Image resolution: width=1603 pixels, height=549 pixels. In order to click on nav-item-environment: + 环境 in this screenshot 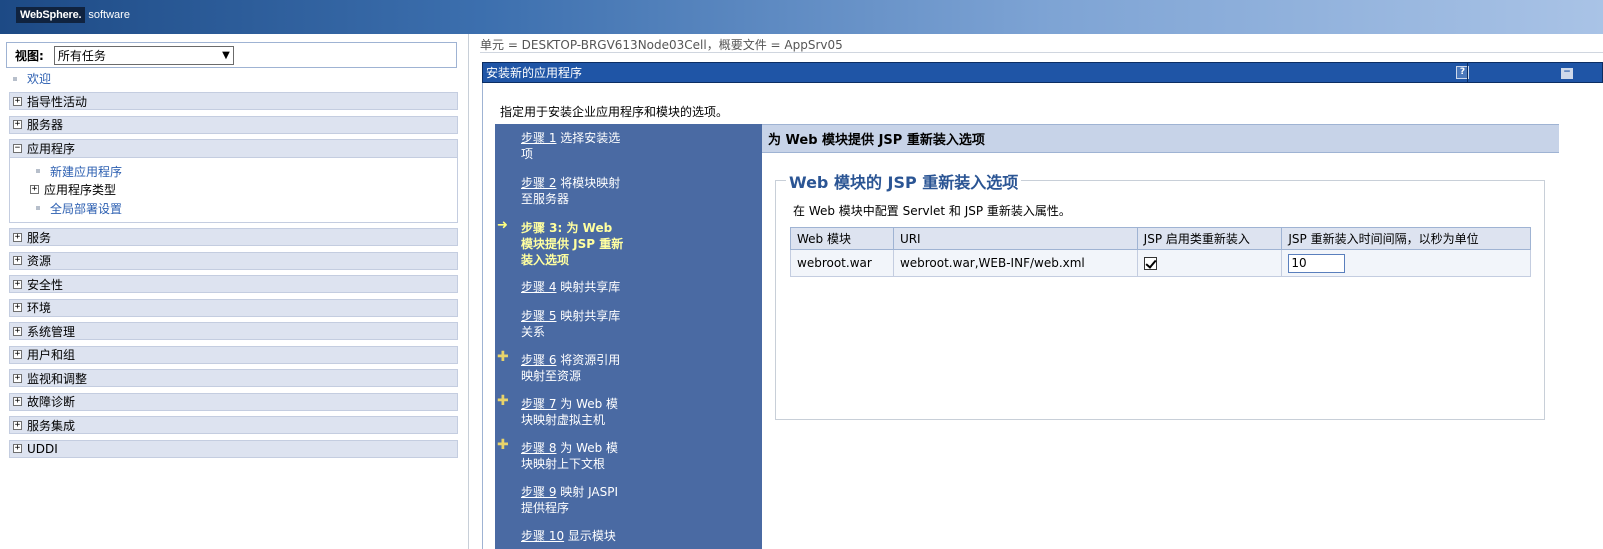, I will do `click(233, 307)`.